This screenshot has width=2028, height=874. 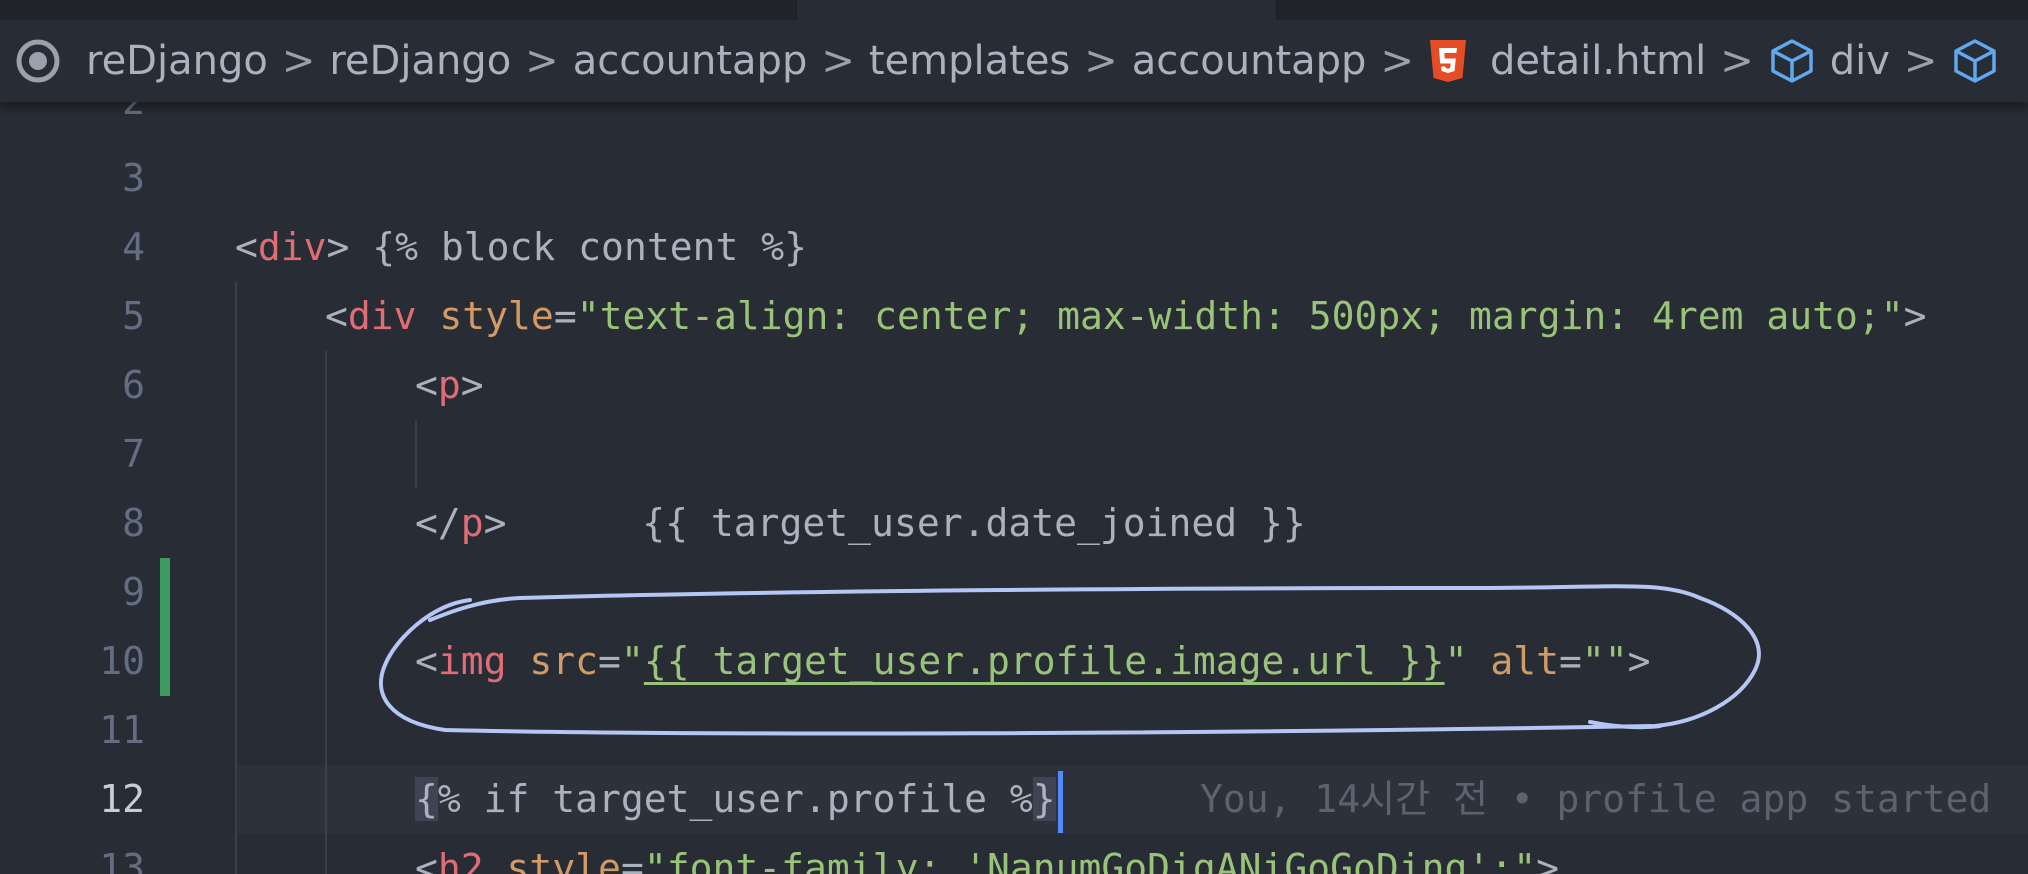 I want to click on breadcrumb-item-templates-app: accountapp, so click(x=1249, y=61).